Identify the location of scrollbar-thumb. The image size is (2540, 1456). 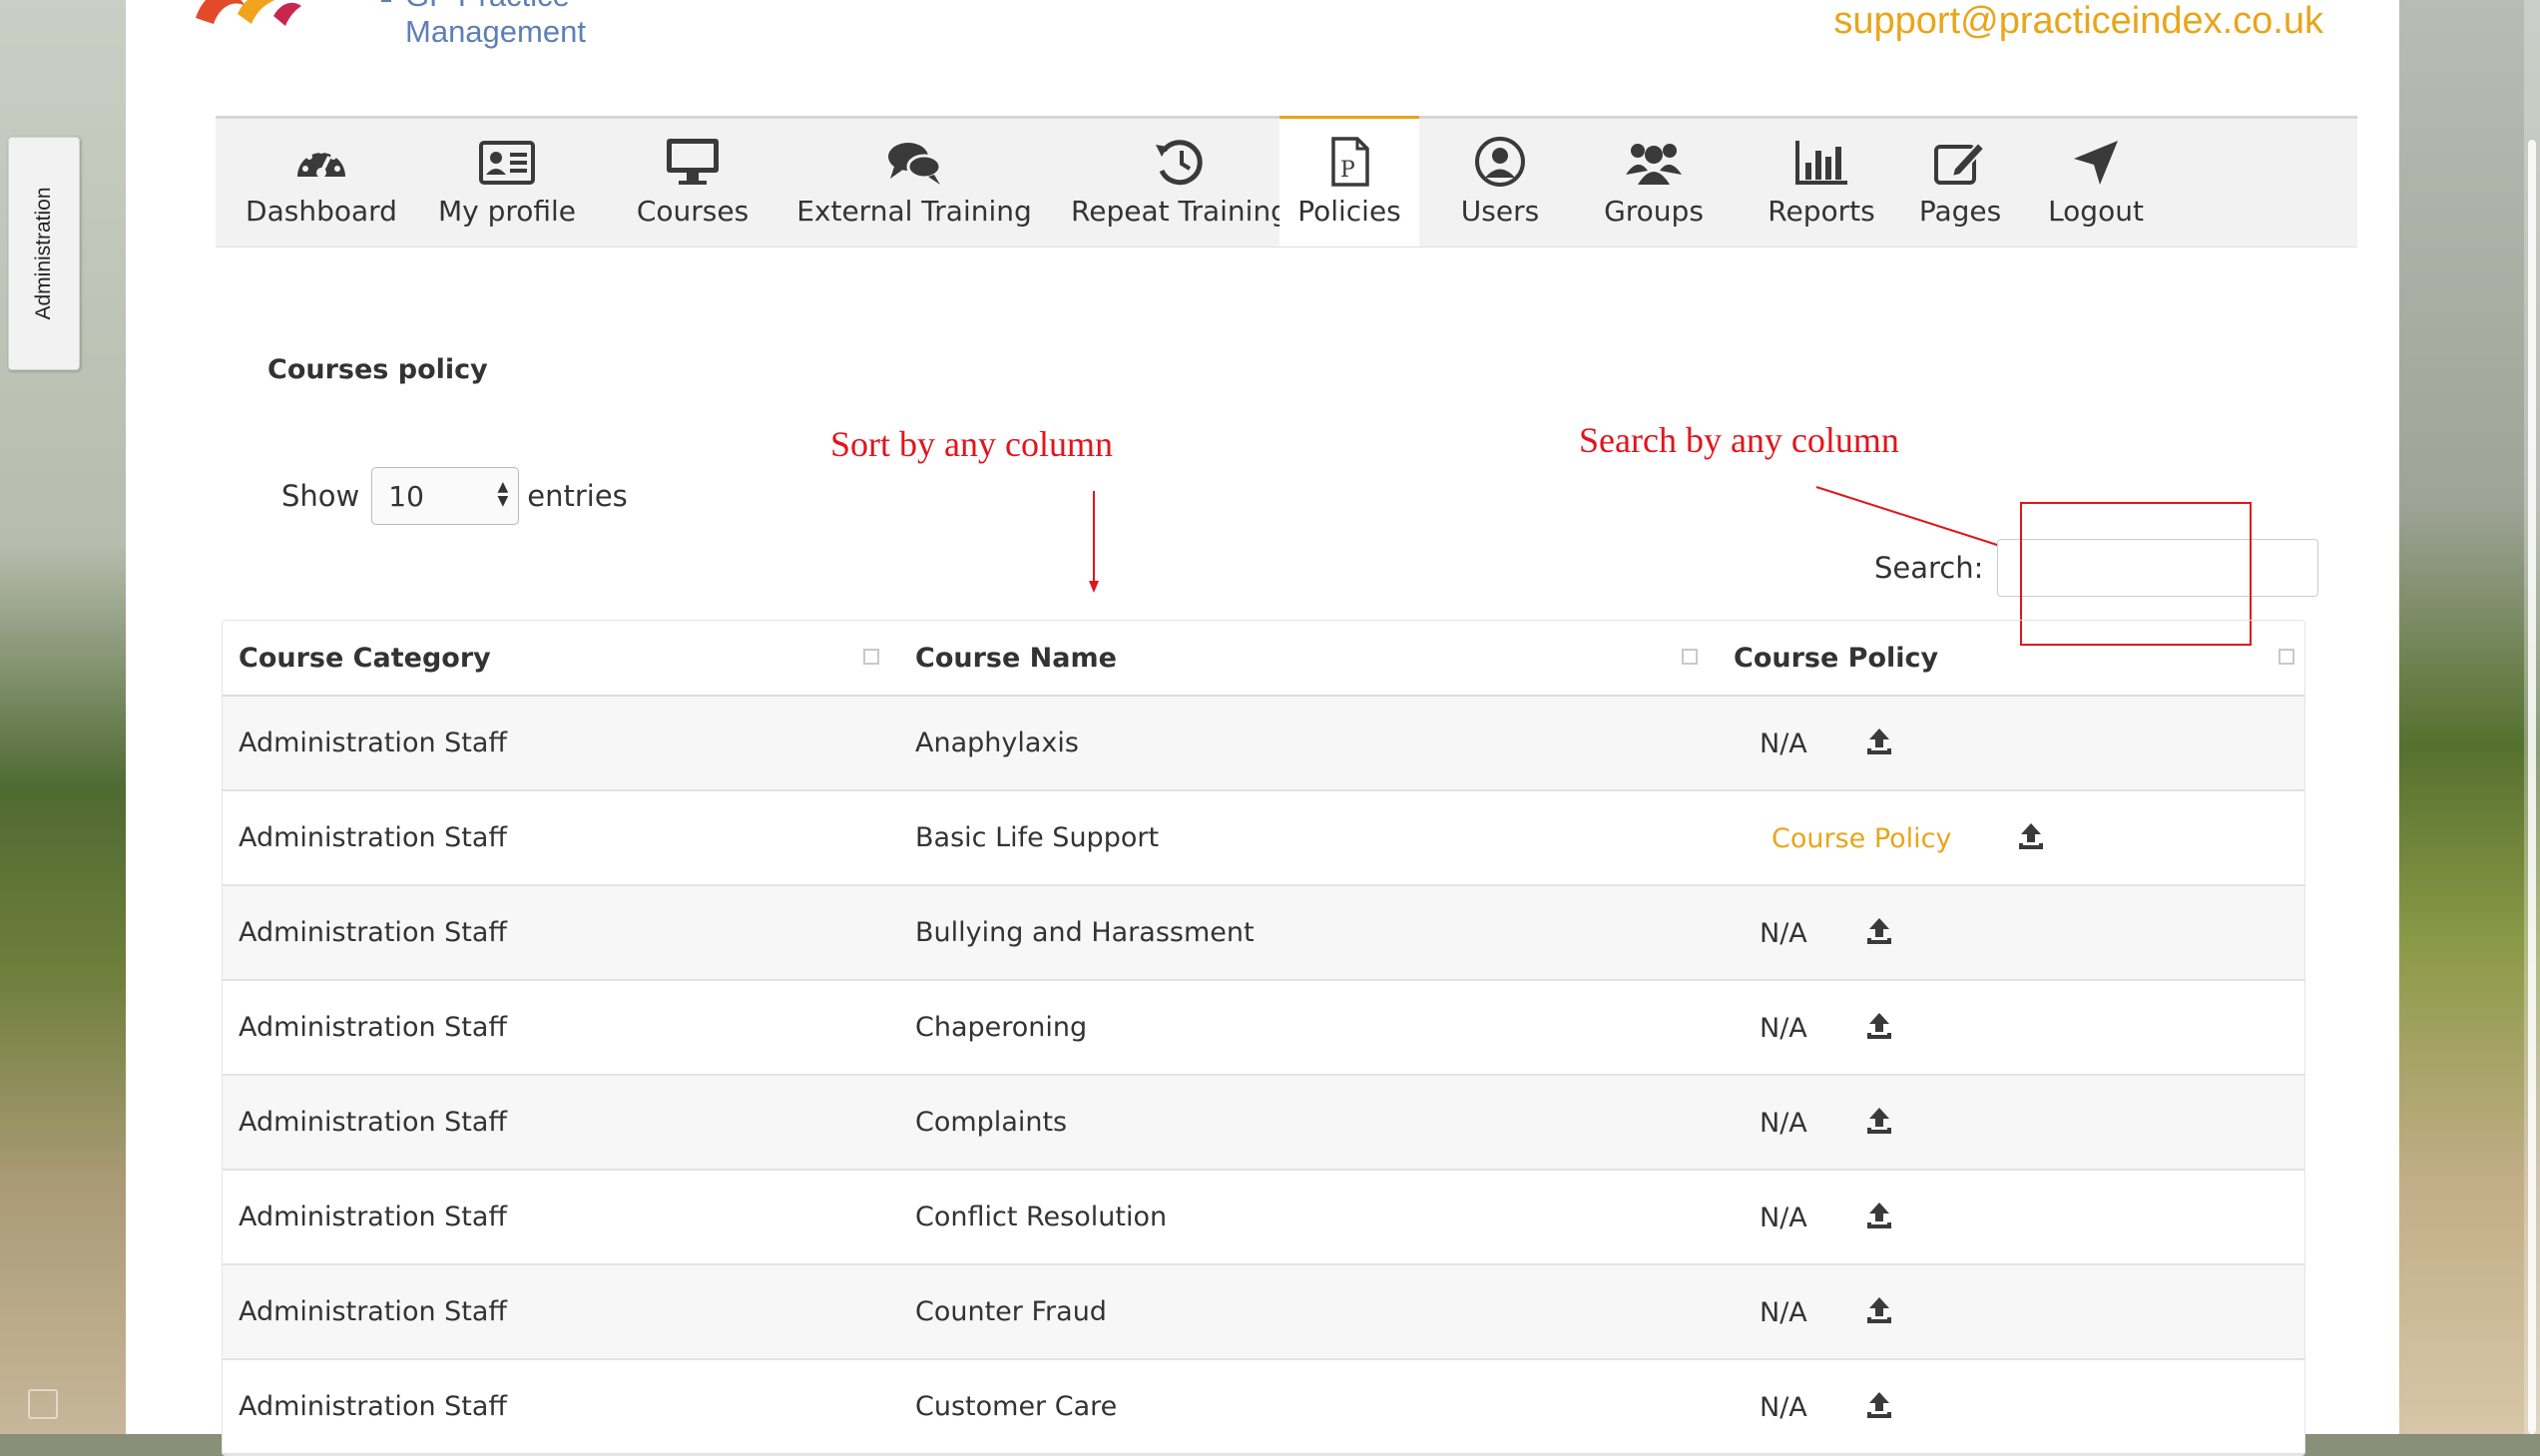
(2532, 787).